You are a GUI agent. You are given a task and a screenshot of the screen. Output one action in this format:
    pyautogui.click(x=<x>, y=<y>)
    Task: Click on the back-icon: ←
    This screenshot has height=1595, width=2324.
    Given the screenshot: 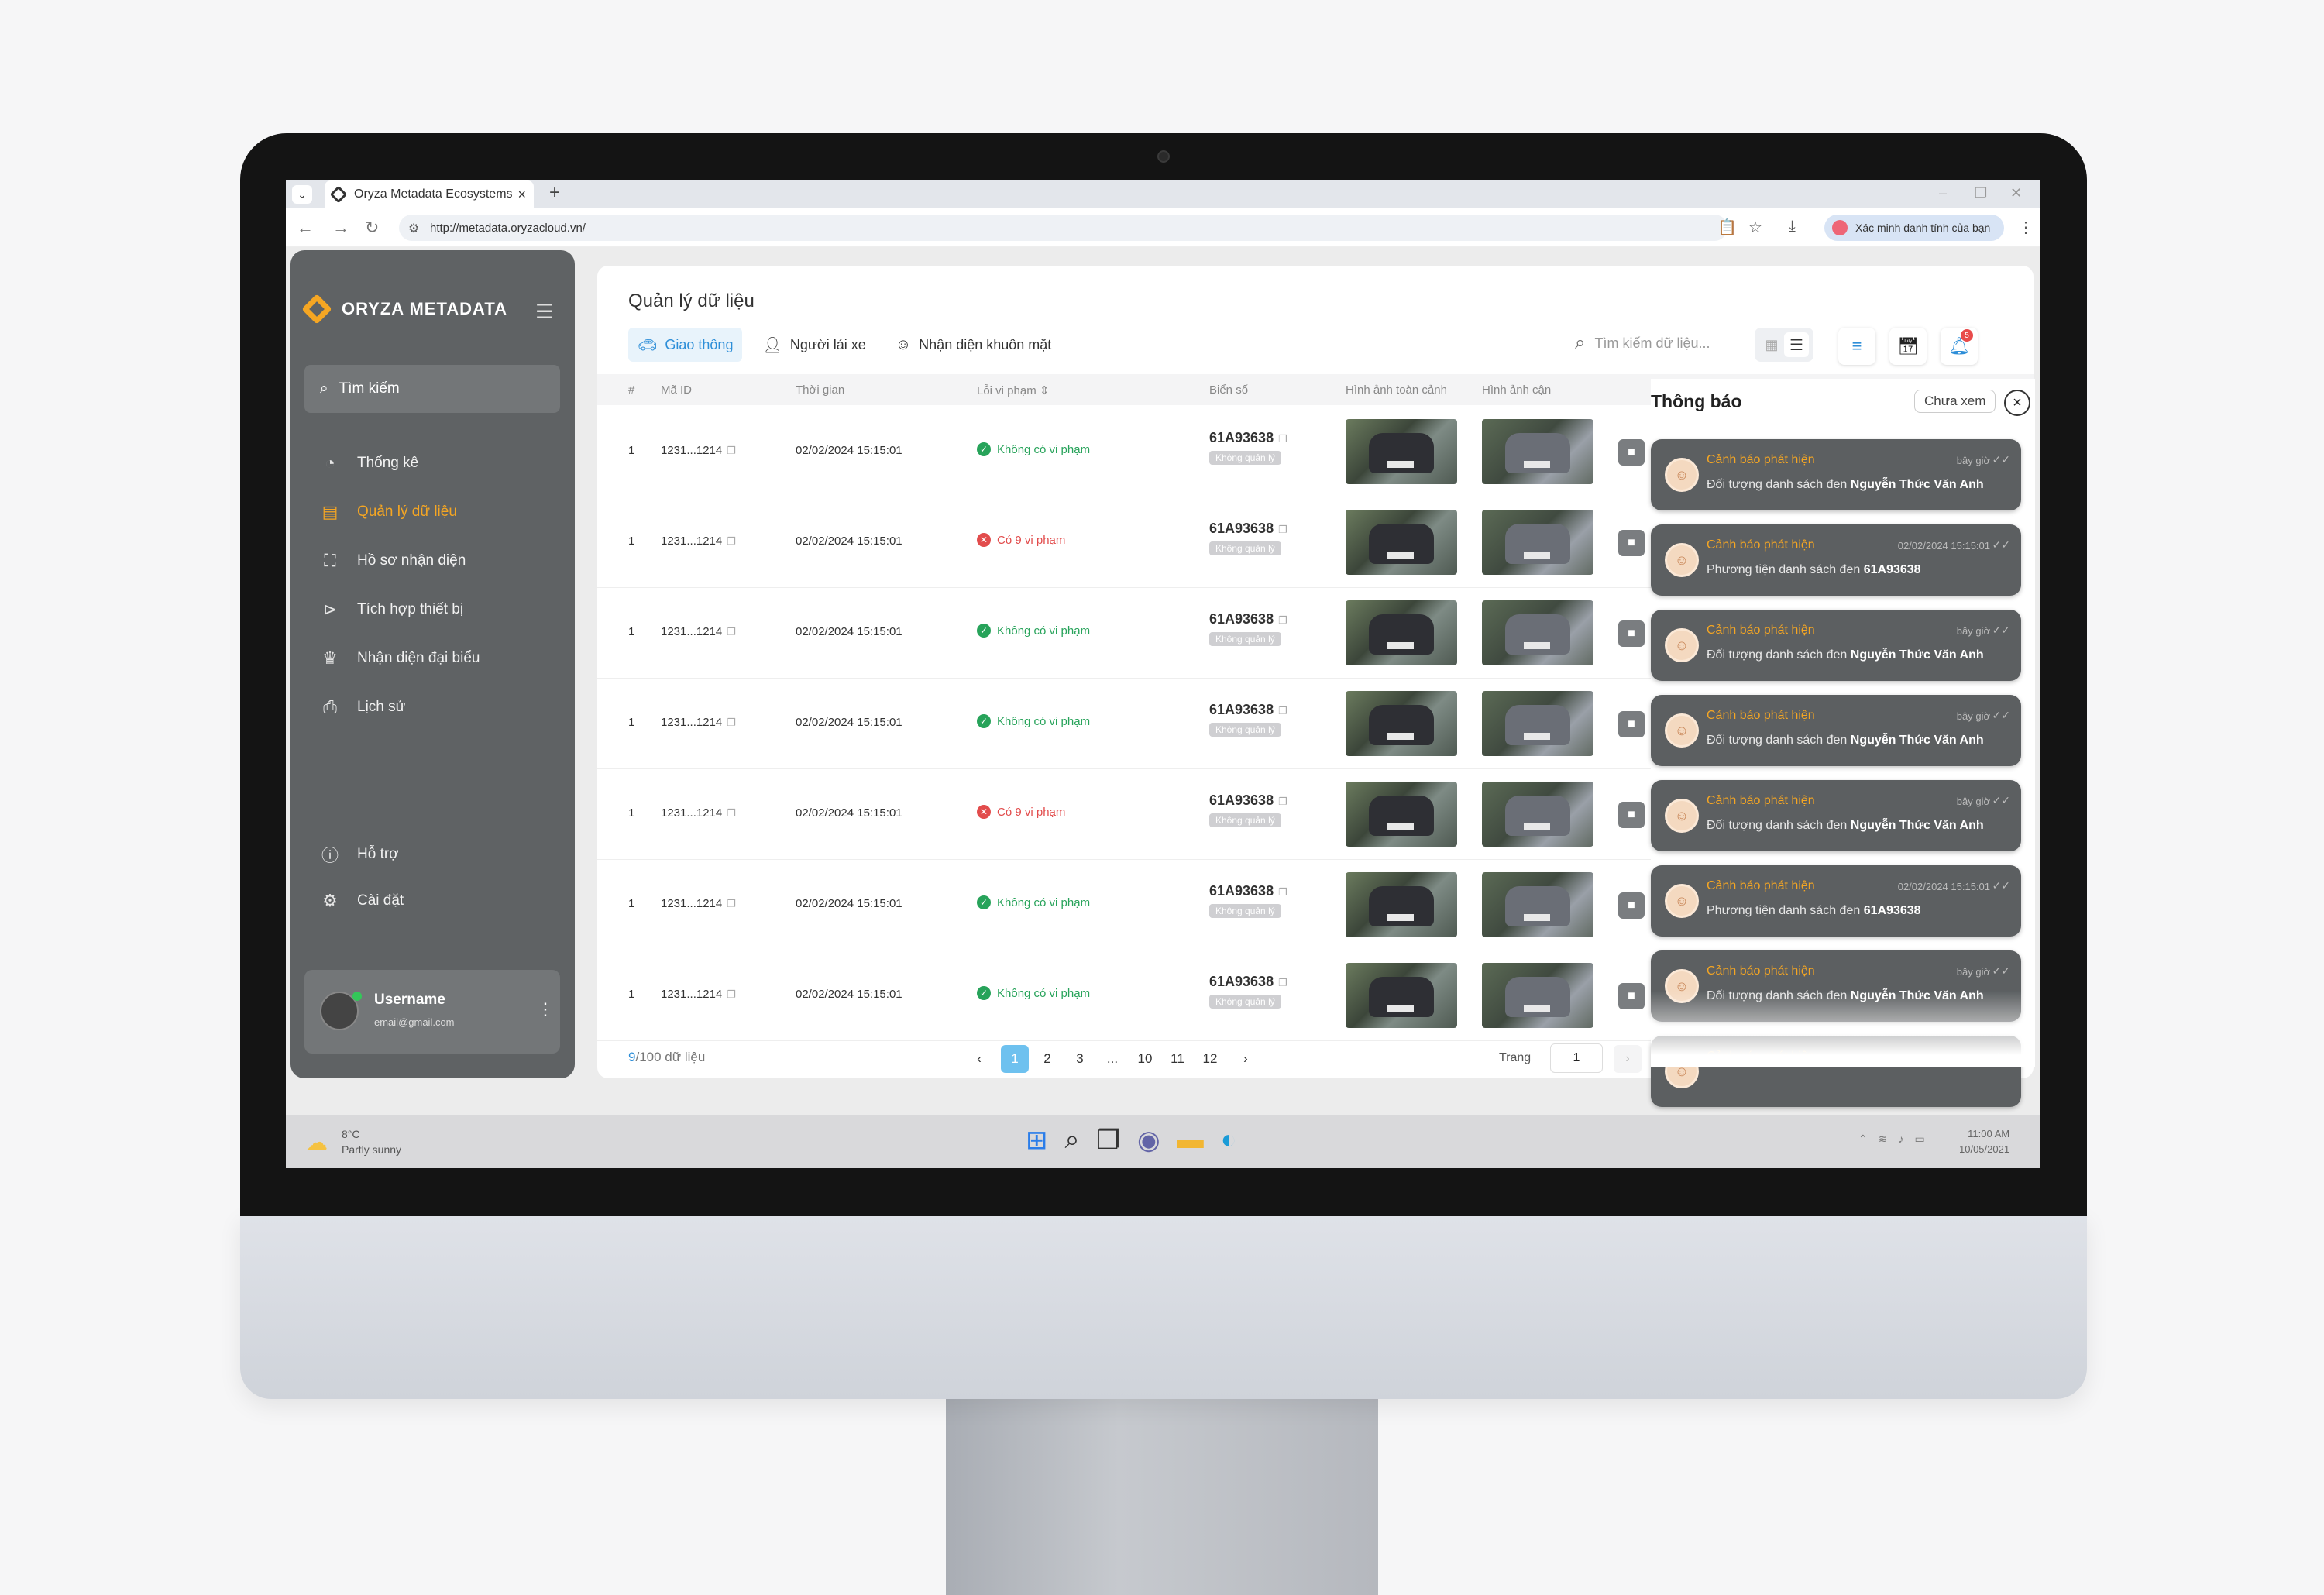 What is the action you would take?
    pyautogui.click(x=305, y=228)
    